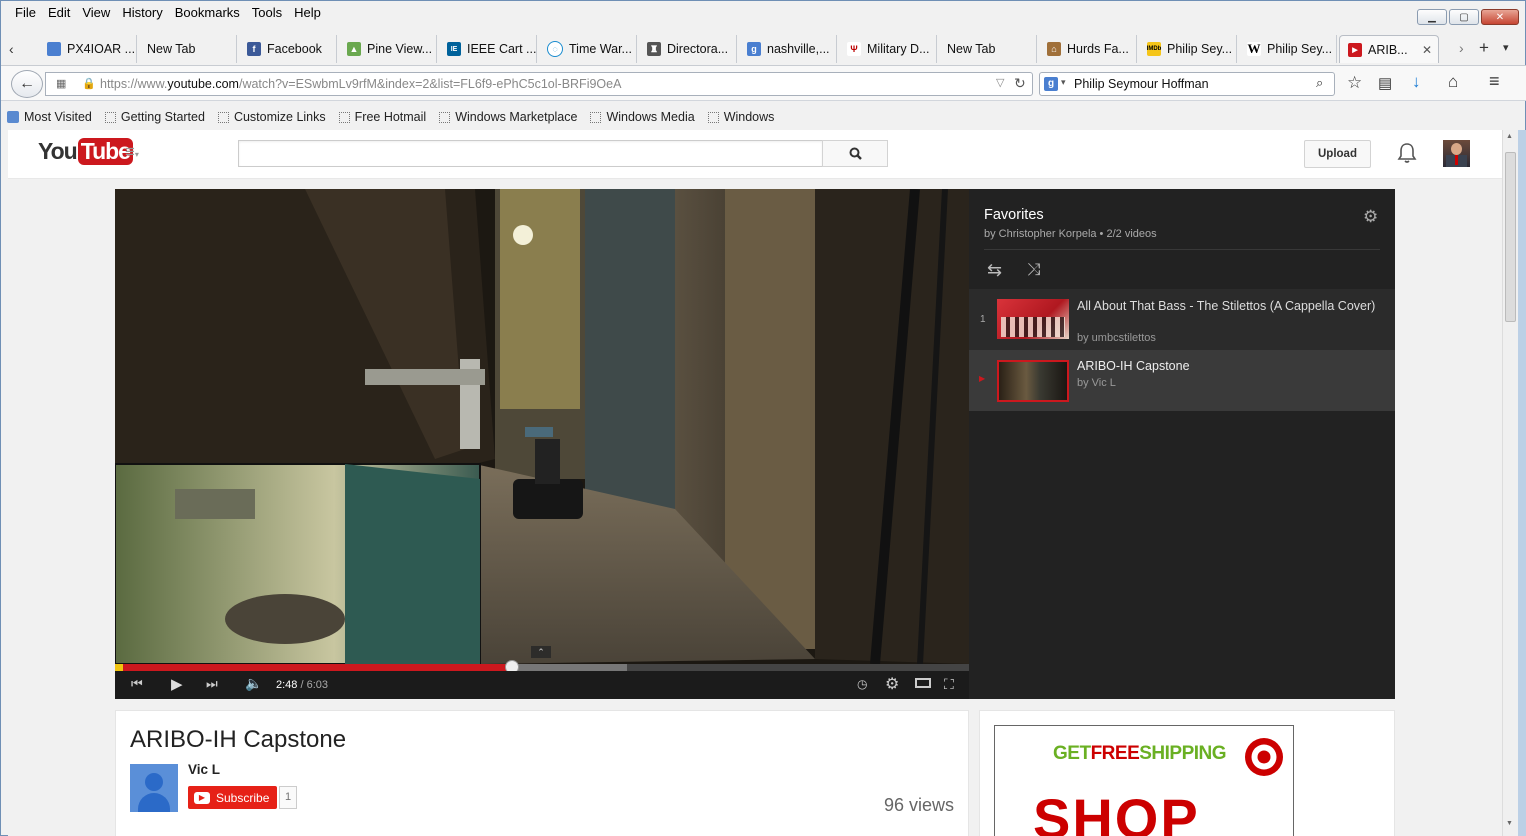  Describe the element at coordinates (204, 769) in the screenshot. I see `channel-name: Vic L` at that location.